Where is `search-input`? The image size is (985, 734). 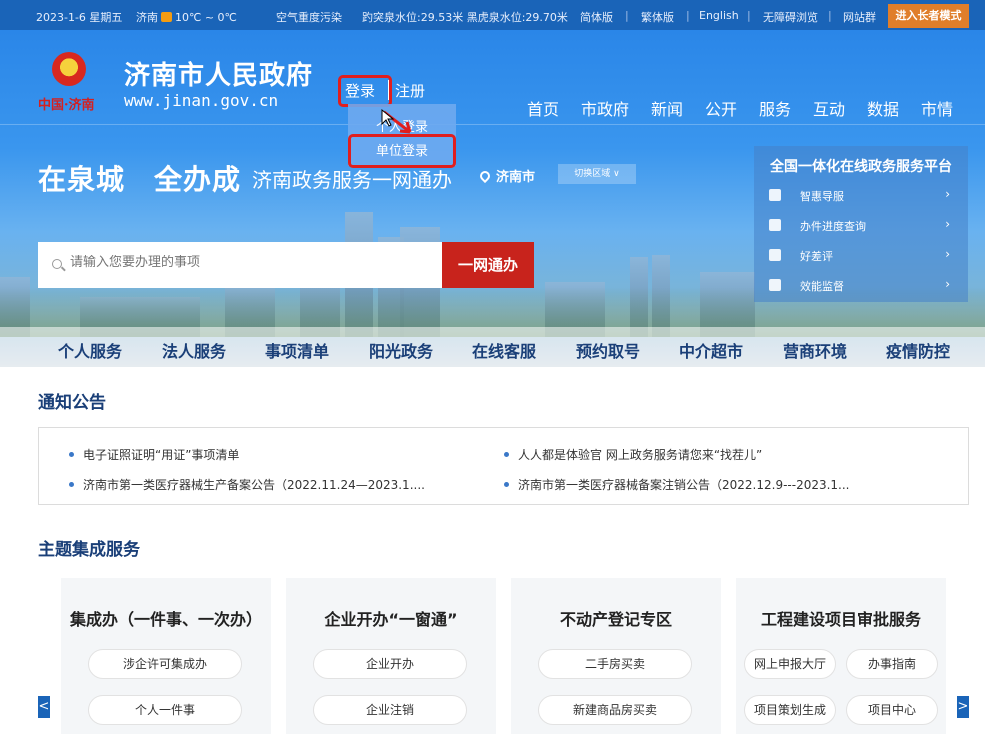 search-input is located at coordinates (250, 262).